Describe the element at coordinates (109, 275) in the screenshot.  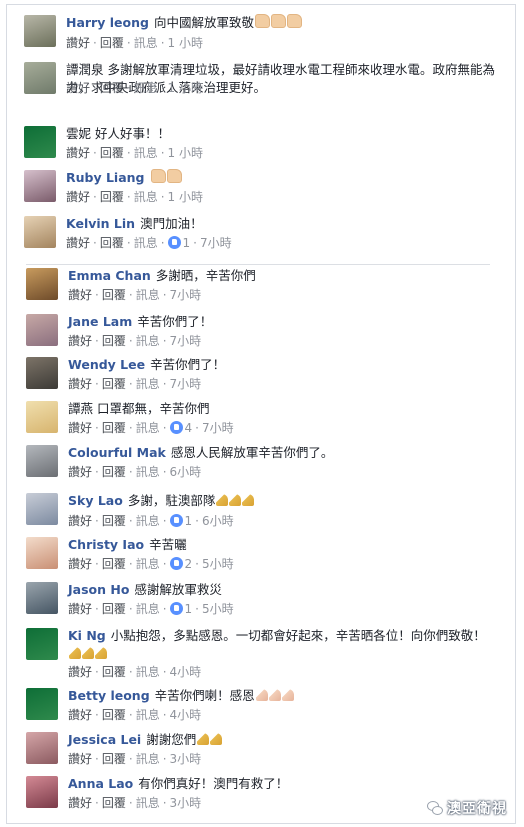
I see `commenter-name: Emma Chan` at that location.